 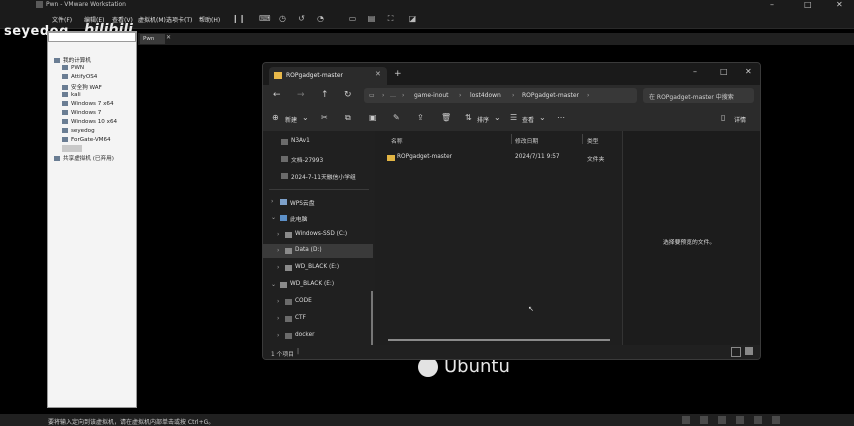 I want to click on menu-help: 帮助(H), so click(x=209, y=19).